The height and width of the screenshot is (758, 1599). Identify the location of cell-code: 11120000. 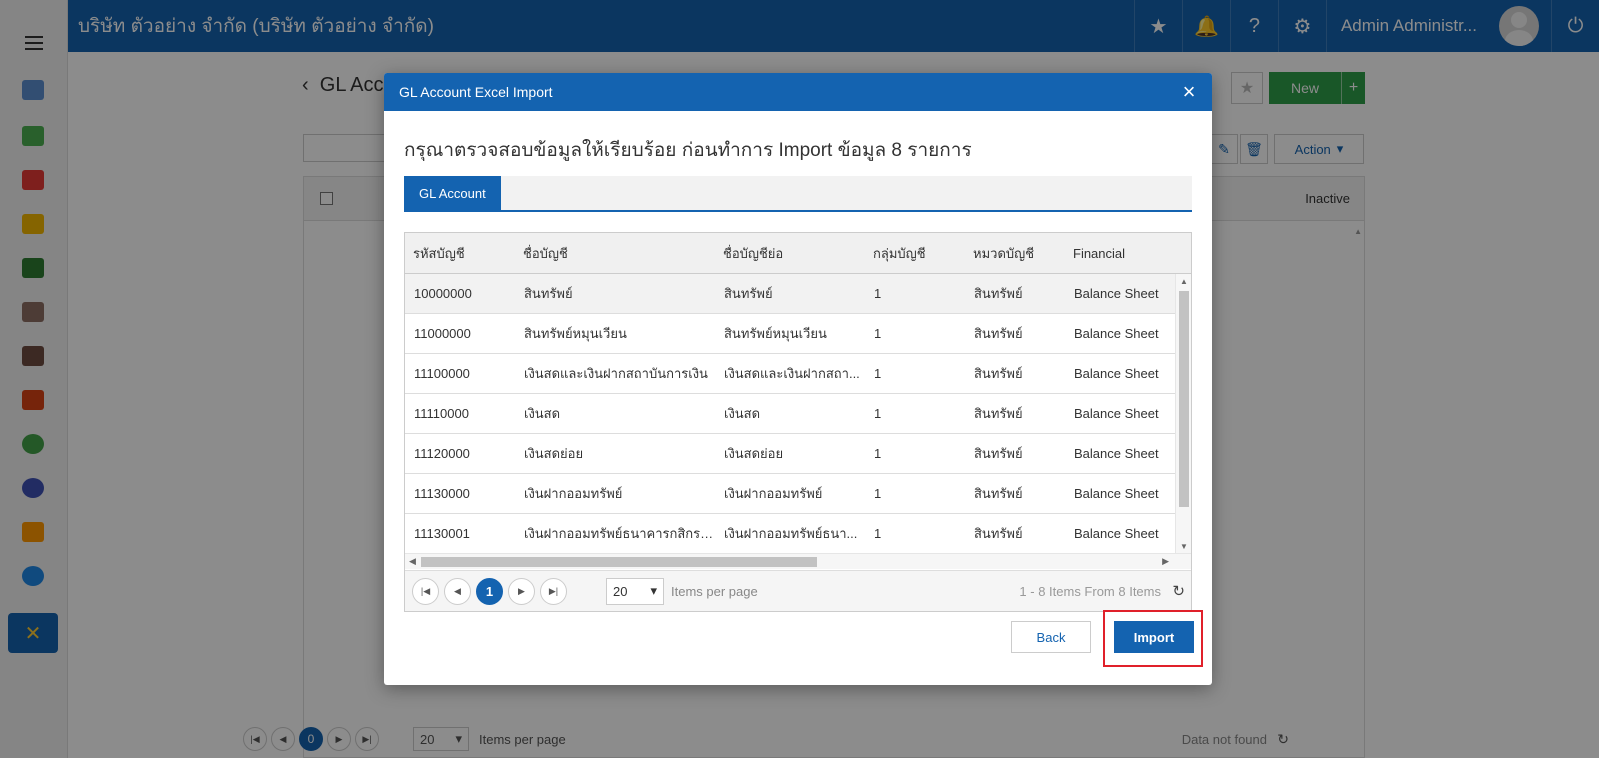
(442, 453).